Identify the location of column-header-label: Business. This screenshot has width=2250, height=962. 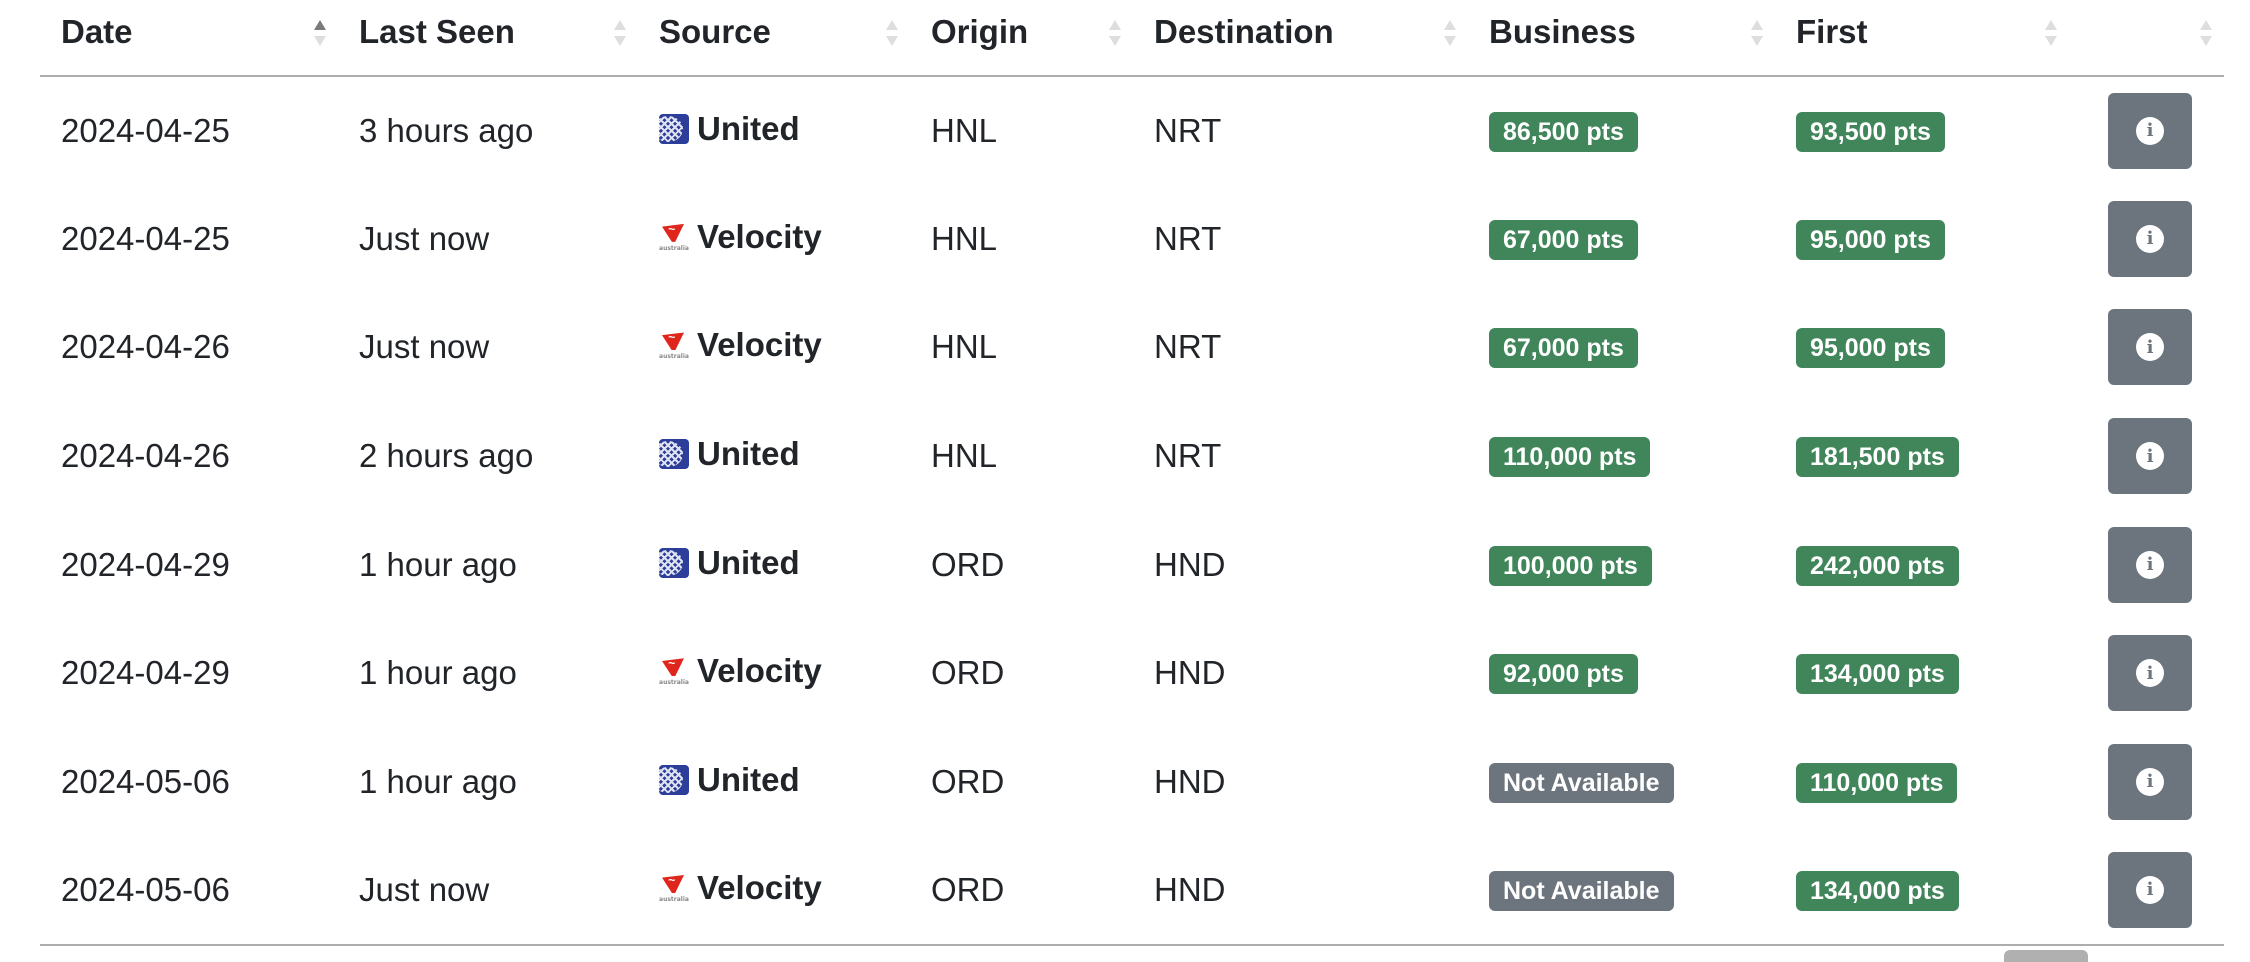
(1562, 31).